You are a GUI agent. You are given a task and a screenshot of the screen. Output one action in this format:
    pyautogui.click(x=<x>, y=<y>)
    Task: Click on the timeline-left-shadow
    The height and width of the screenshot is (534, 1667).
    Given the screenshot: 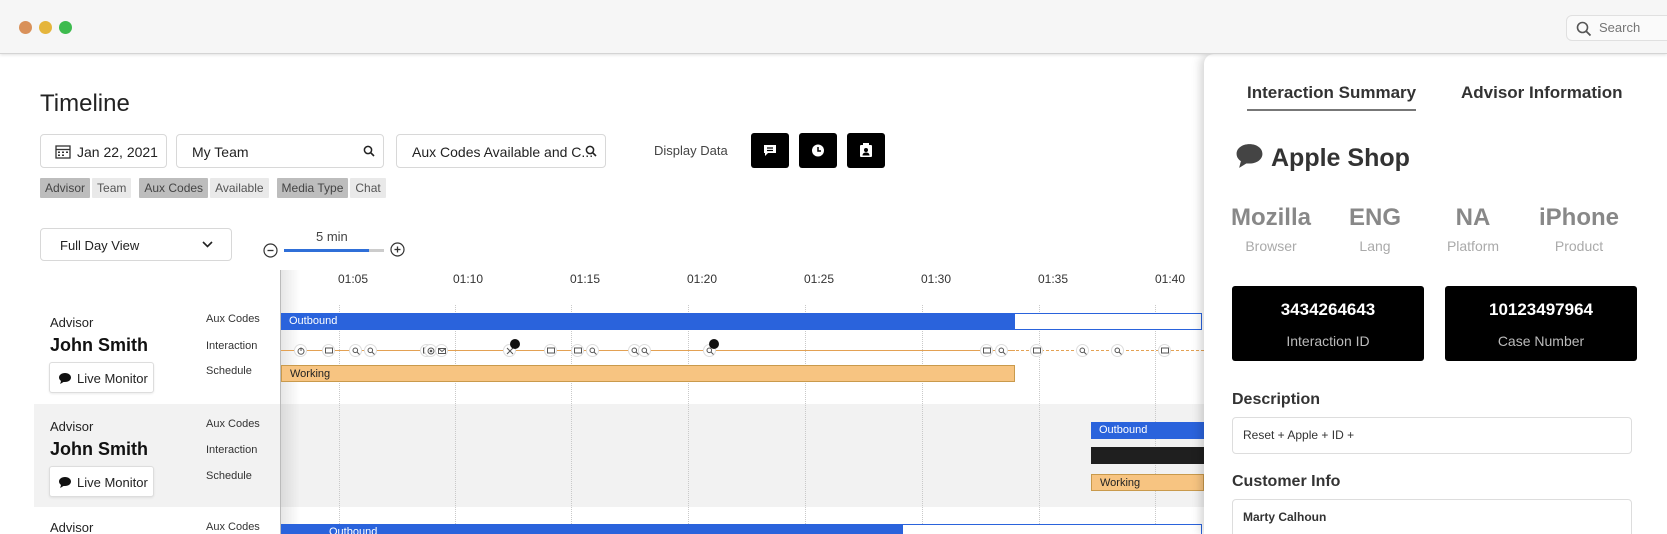 What is the action you would take?
    pyautogui.click(x=290, y=402)
    